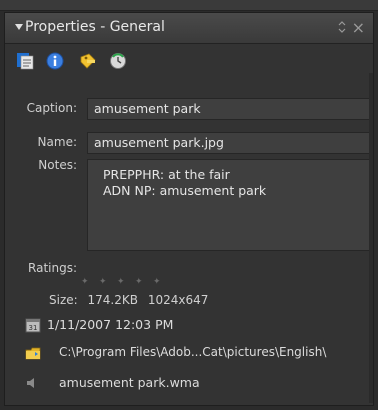  I want to click on name-label: Name:, so click(57, 142).